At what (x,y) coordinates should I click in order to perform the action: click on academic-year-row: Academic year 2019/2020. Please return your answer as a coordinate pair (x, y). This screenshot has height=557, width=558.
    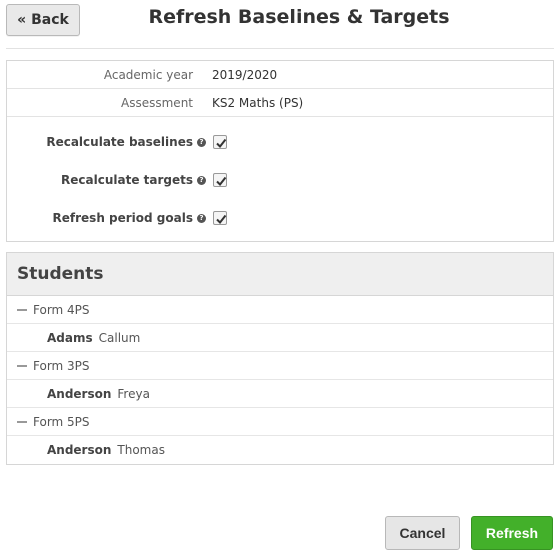
    Looking at the image, I should click on (280, 75).